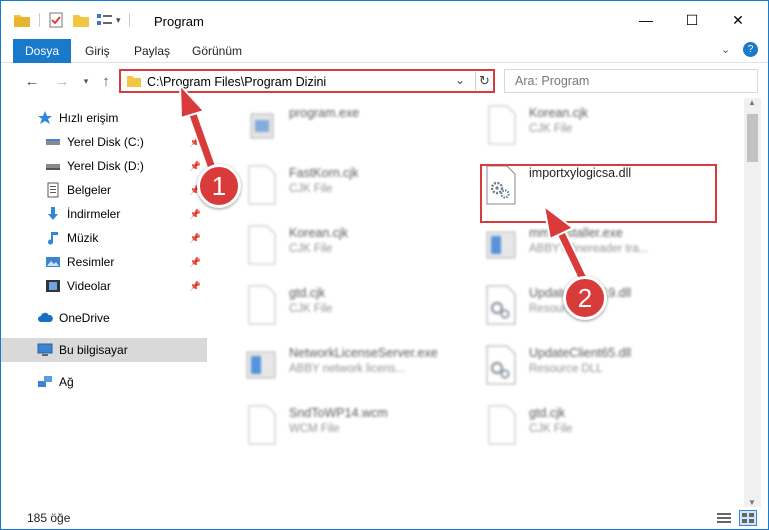 The width and height of the screenshot is (769, 530). I want to click on step-2-badge: 2, so click(585, 298).